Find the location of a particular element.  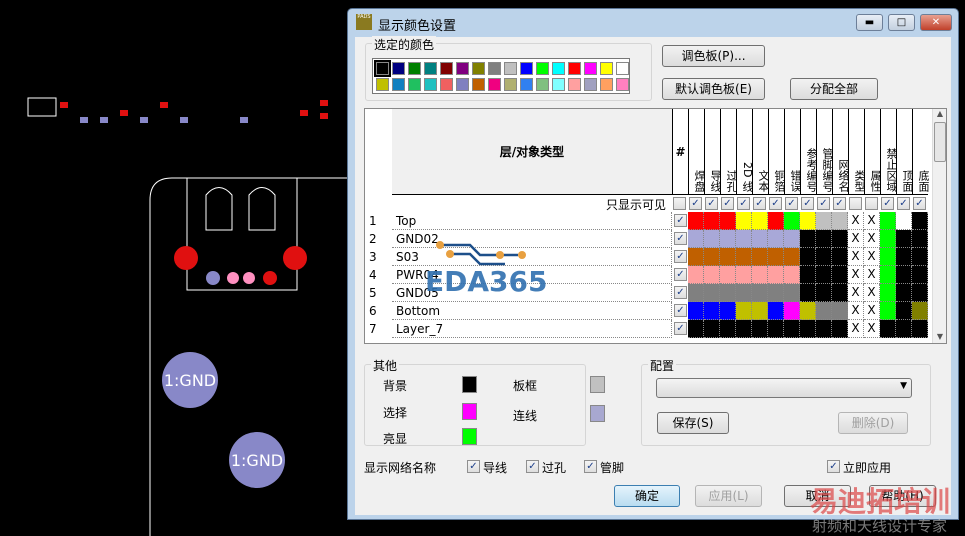

column-header: 焊盘 is located at coordinates (697, 152).